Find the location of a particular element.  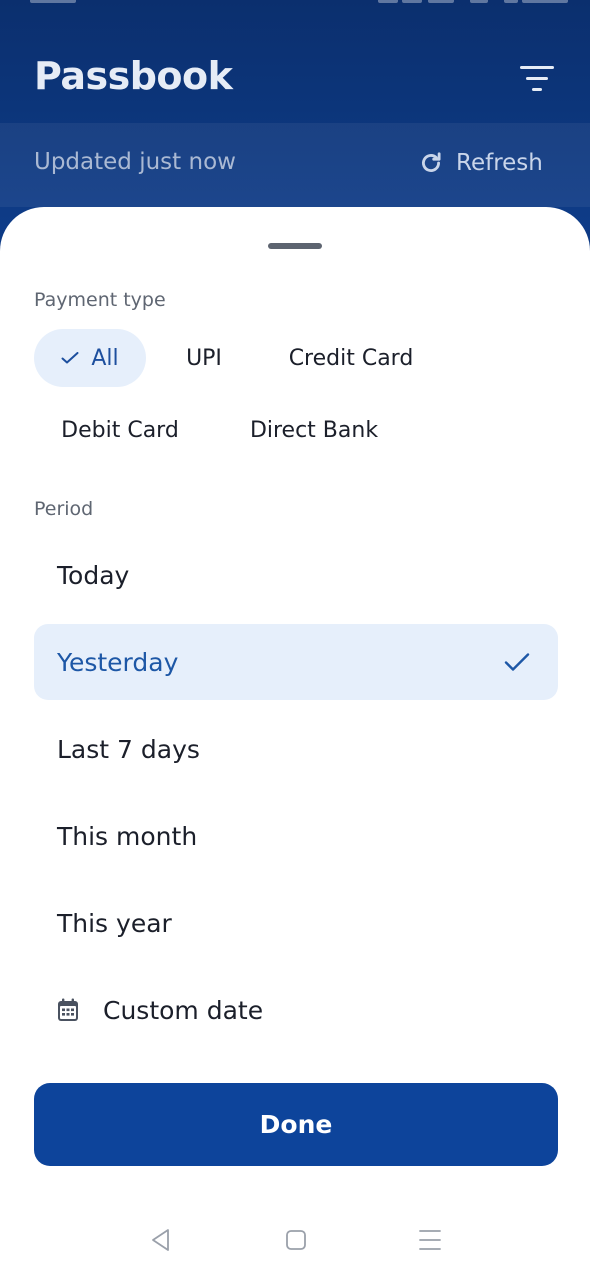

refresh-label: Refresh is located at coordinates (499, 163).